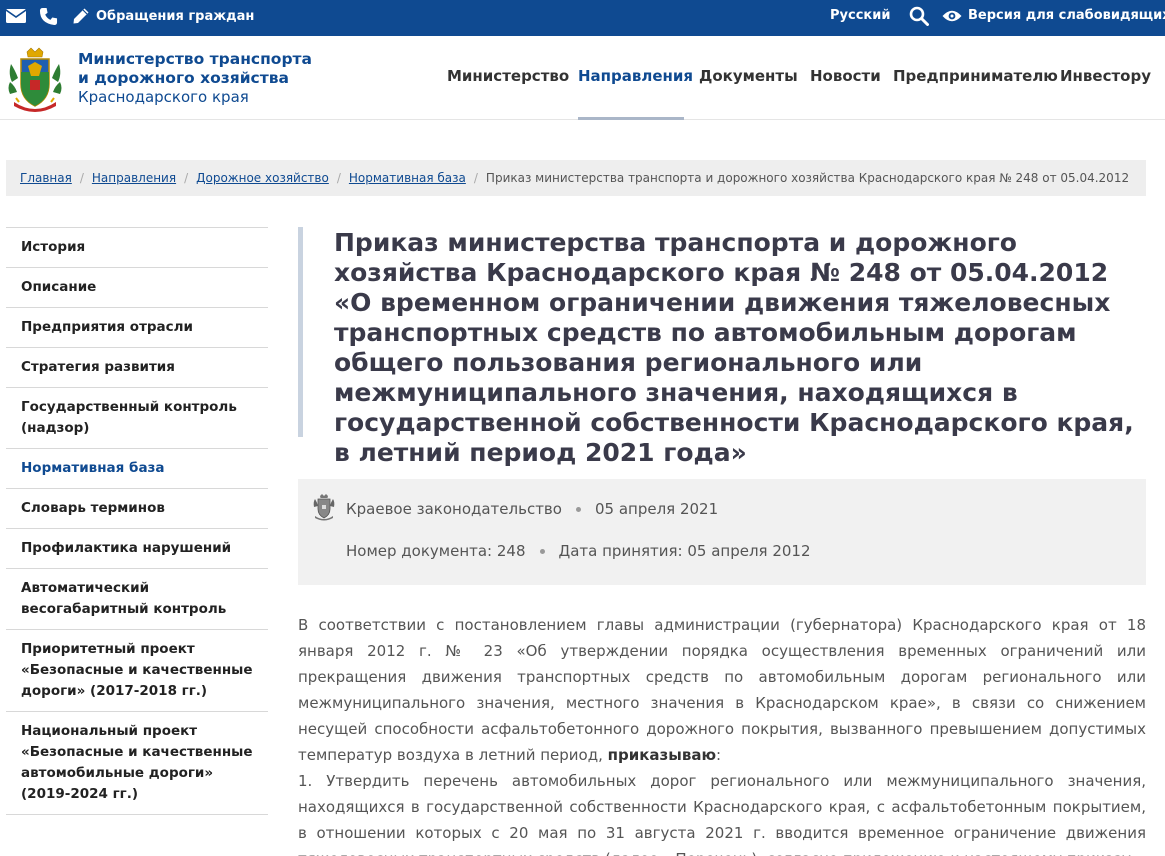 The width and height of the screenshot is (1165, 856). Describe the element at coordinates (719, 755) in the screenshot. I see `paragraph-end: :` at that location.